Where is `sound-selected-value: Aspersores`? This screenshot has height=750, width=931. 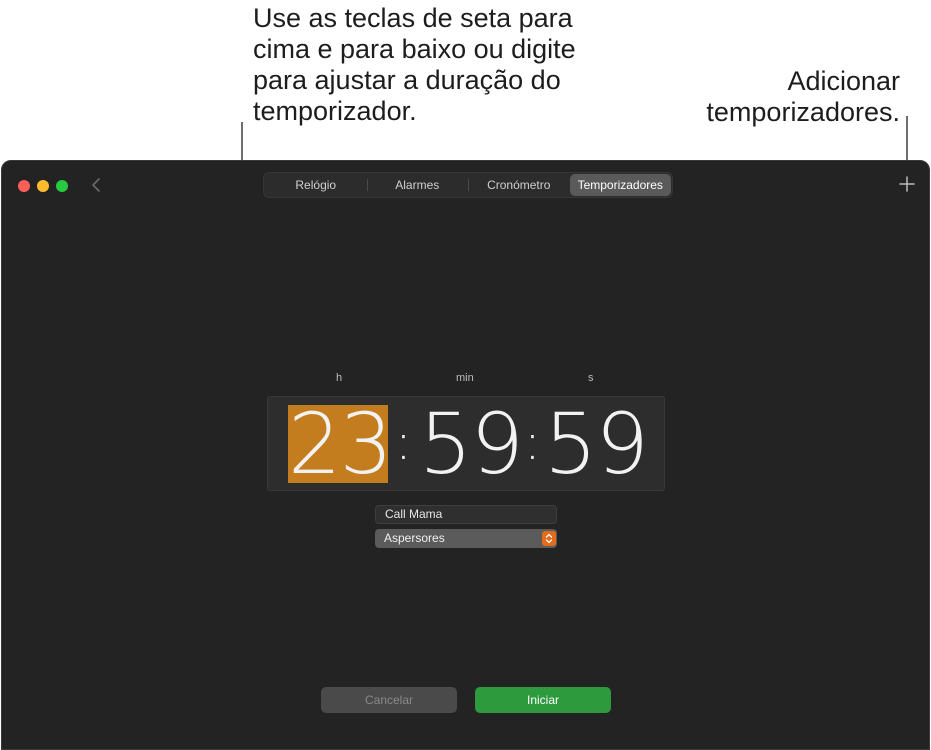
sound-selected-value: Aspersores is located at coordinates (414, 538).